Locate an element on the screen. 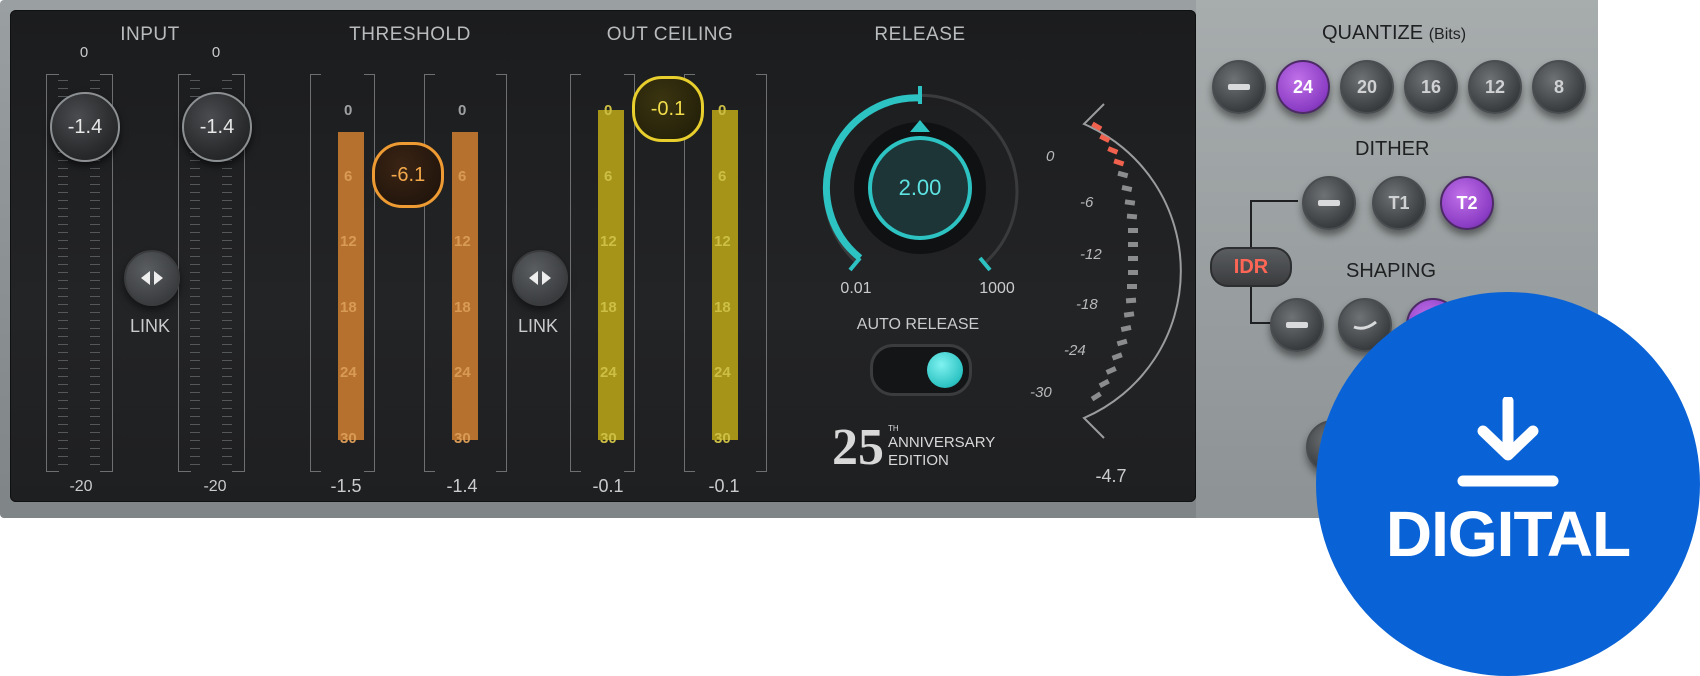 This screenshot has height=676, width=1700. out-scale-6: -6 is located at coordinates (1087, 202).